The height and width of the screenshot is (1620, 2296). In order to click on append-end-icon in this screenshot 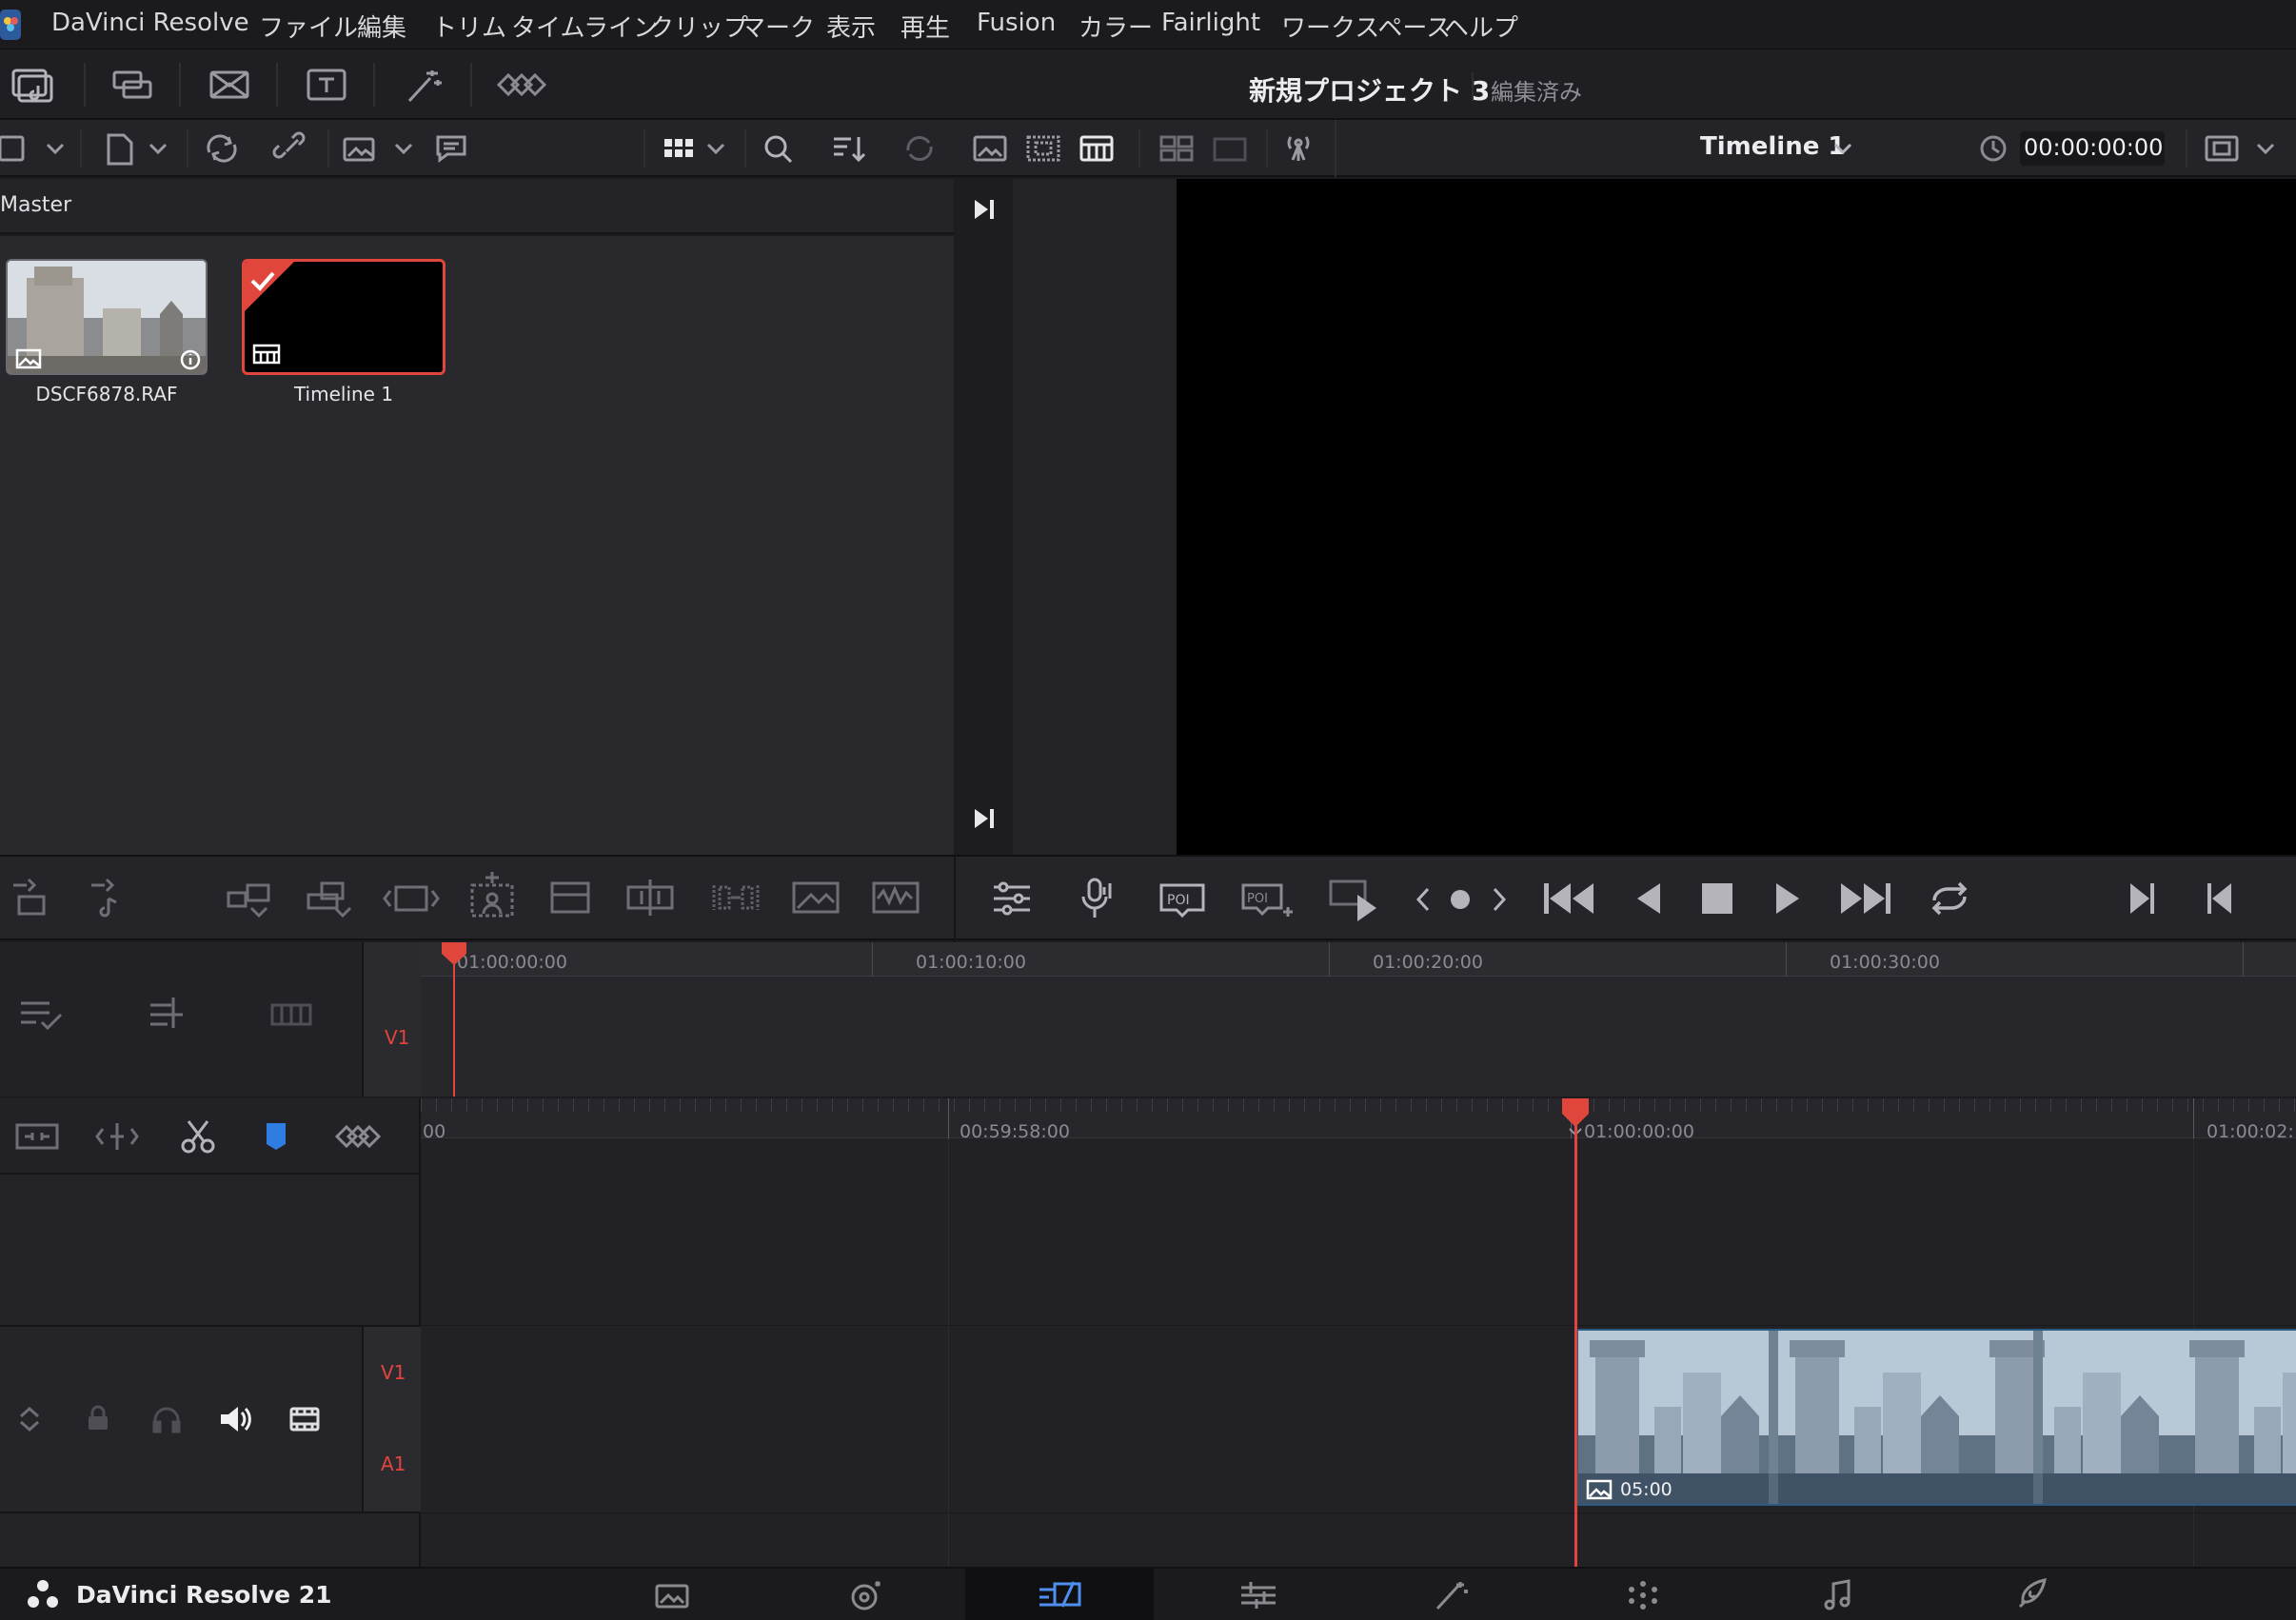, I will do `click(815, 898)`.